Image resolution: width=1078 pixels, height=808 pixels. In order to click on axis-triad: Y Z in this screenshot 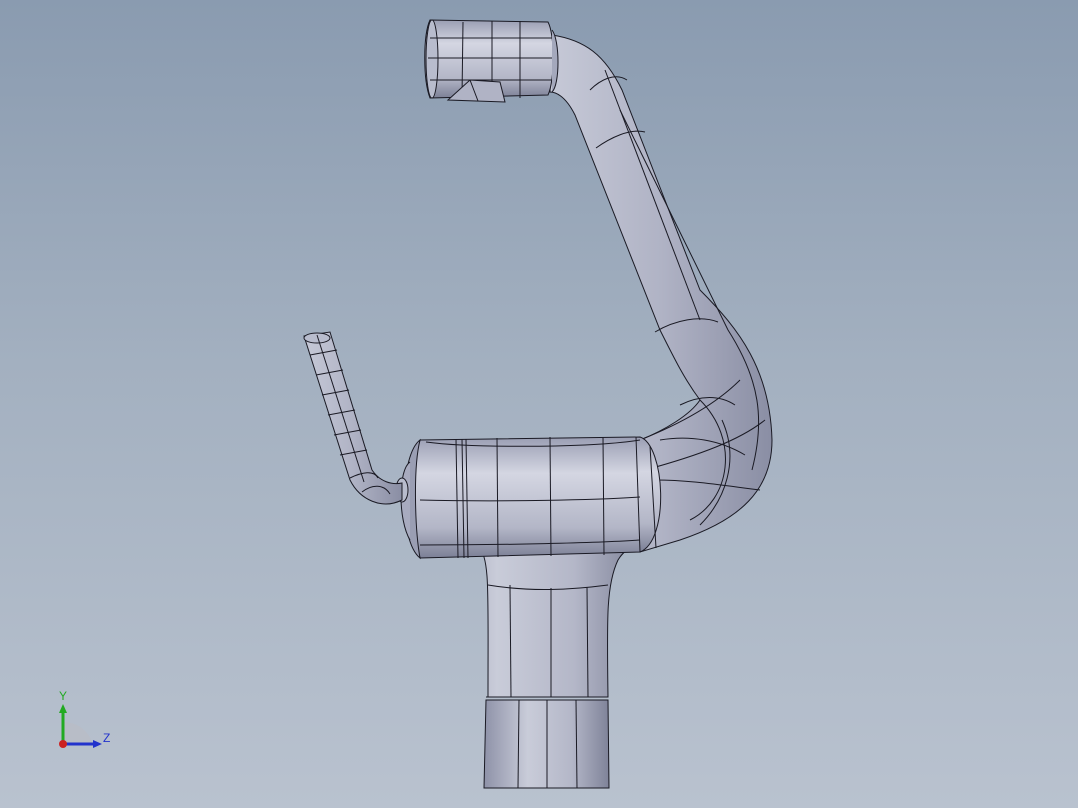, I will do `click(85, 720)`.